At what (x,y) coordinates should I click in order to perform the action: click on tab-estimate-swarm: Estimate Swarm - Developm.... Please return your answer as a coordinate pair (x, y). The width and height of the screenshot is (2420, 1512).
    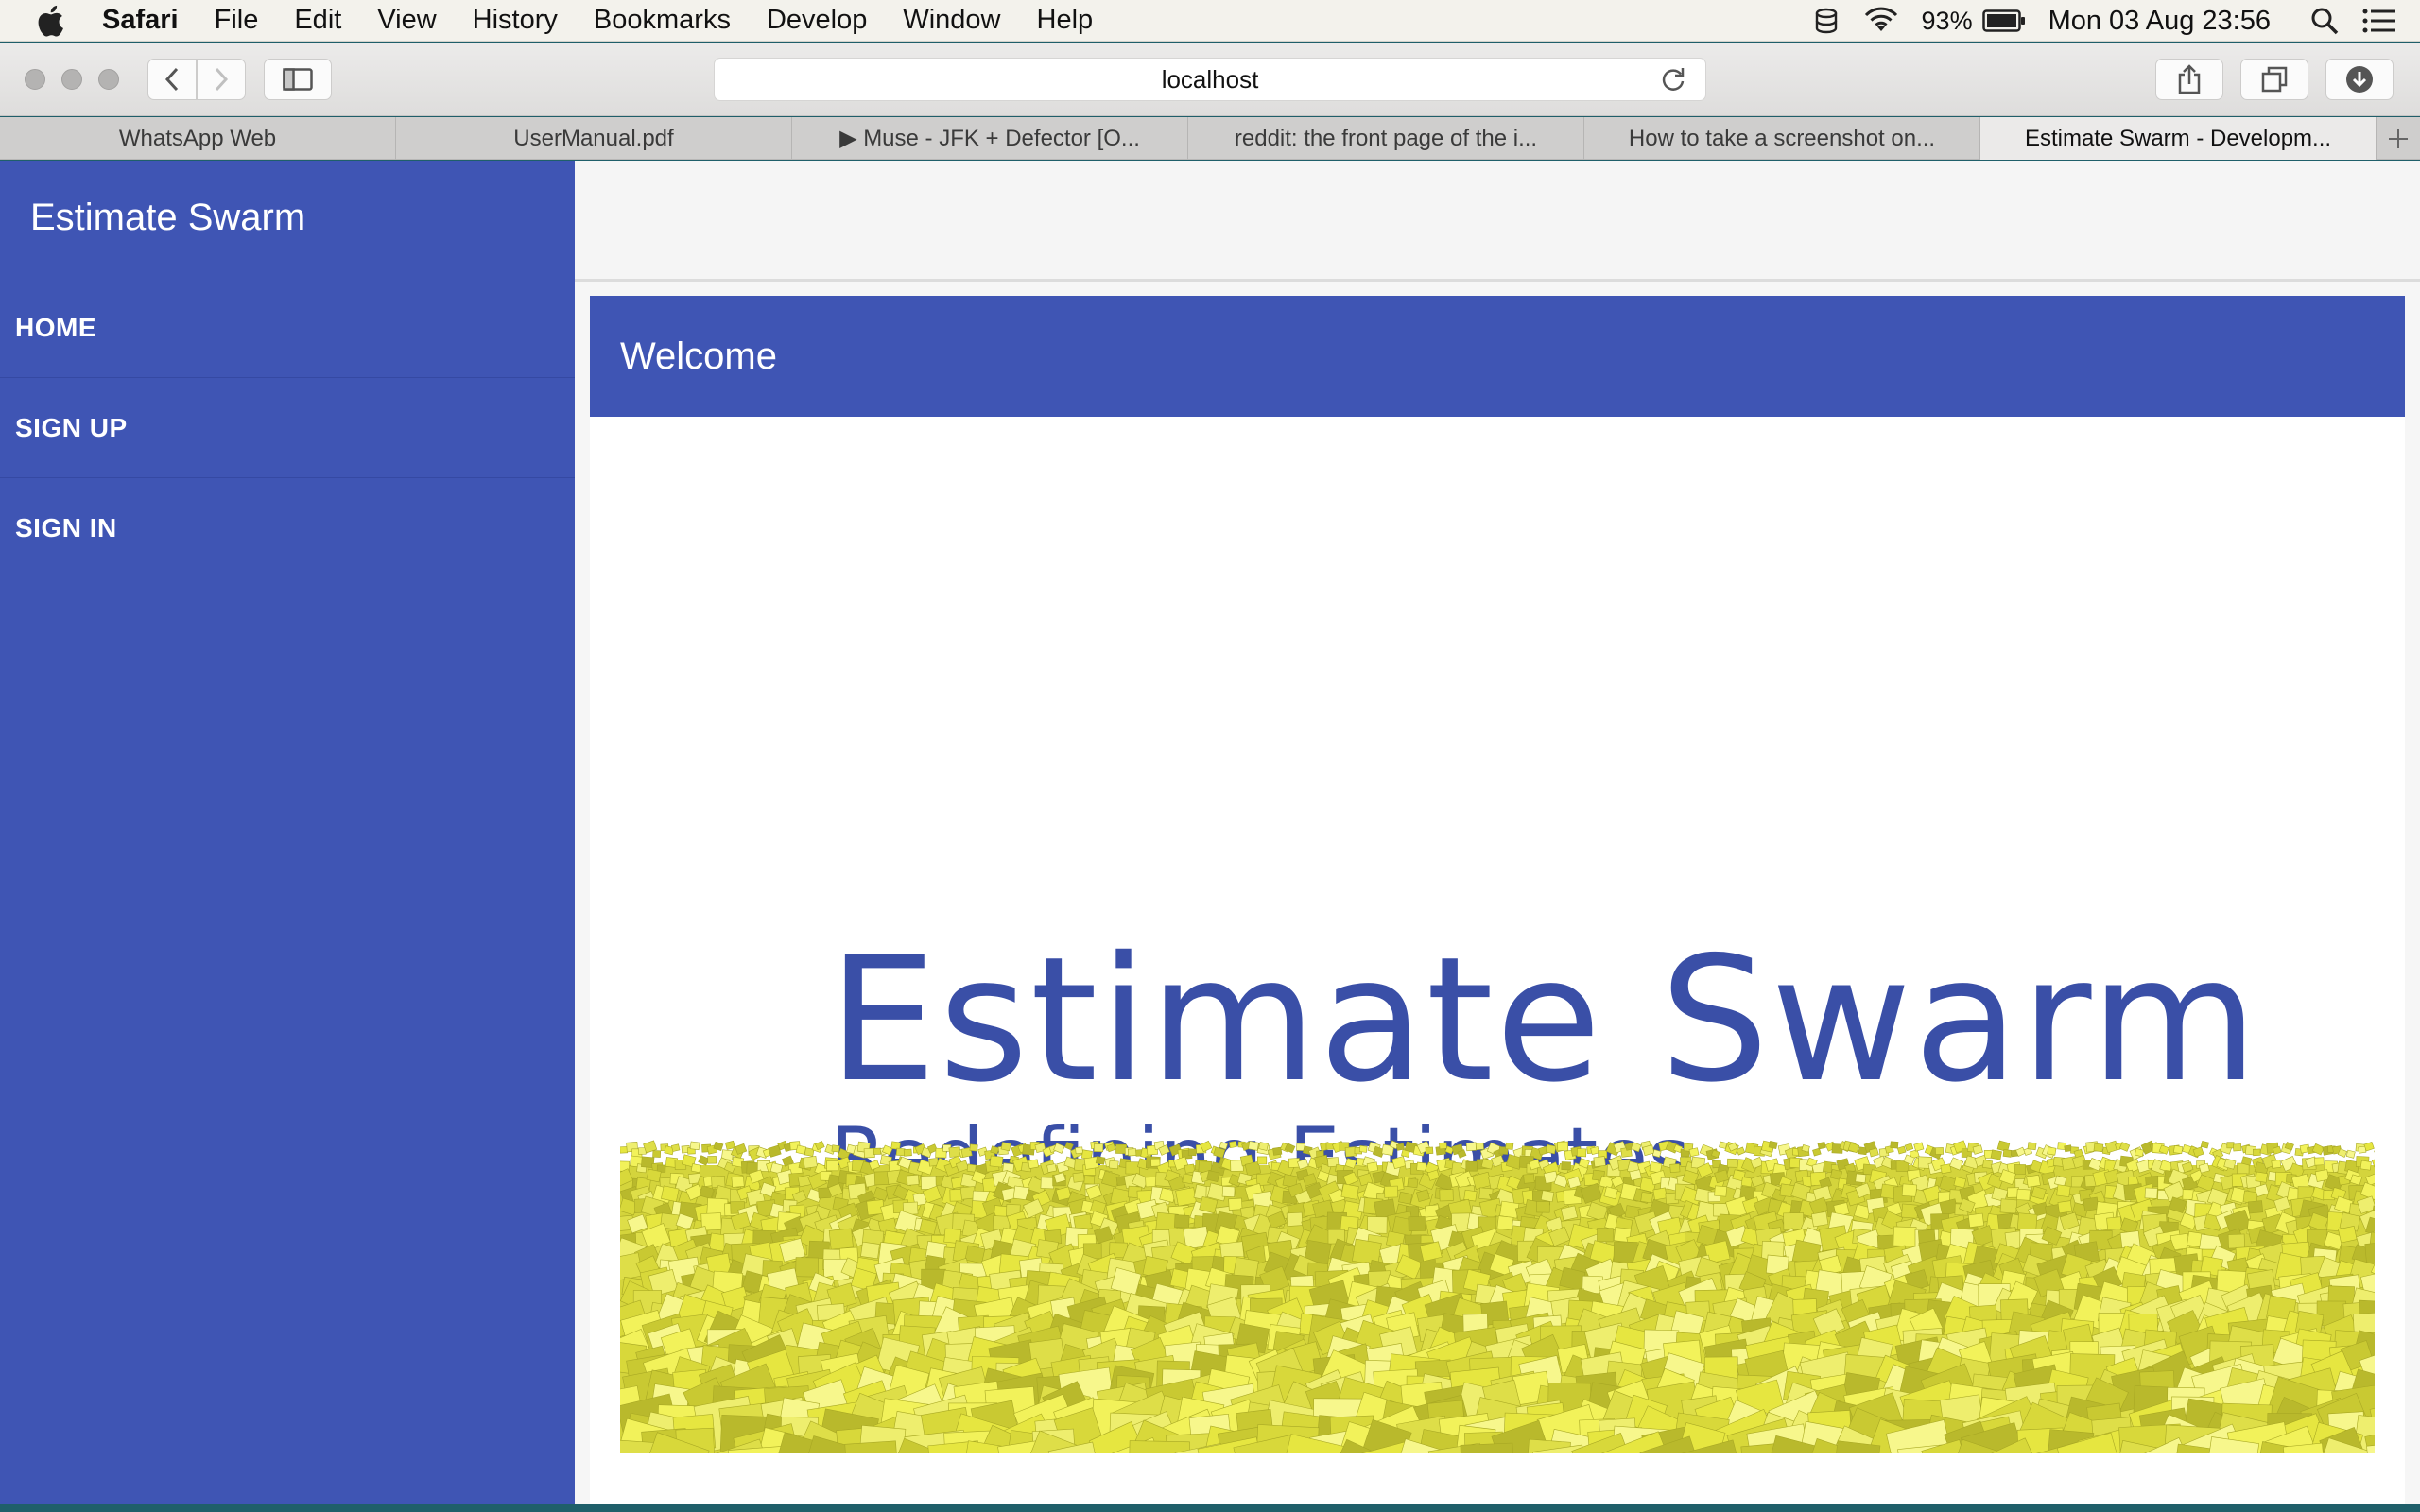
    Looking at the image, I should click on (2178, 138).